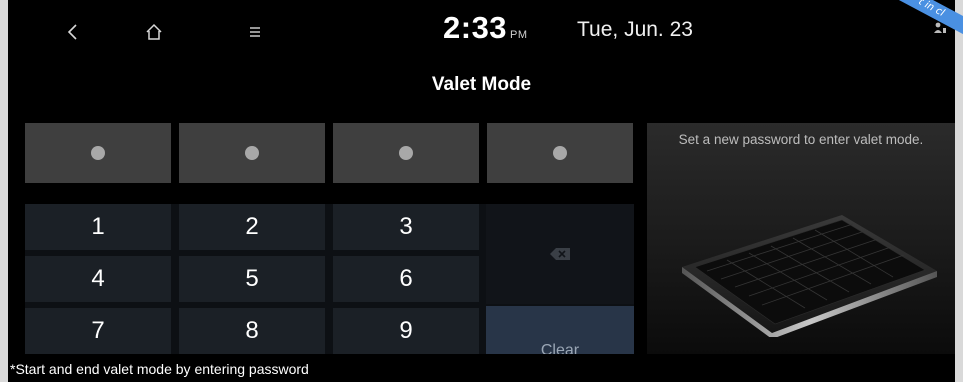 The image size is (963, 382). I want to click on clock: 2:33 PM, so click(485, 28).